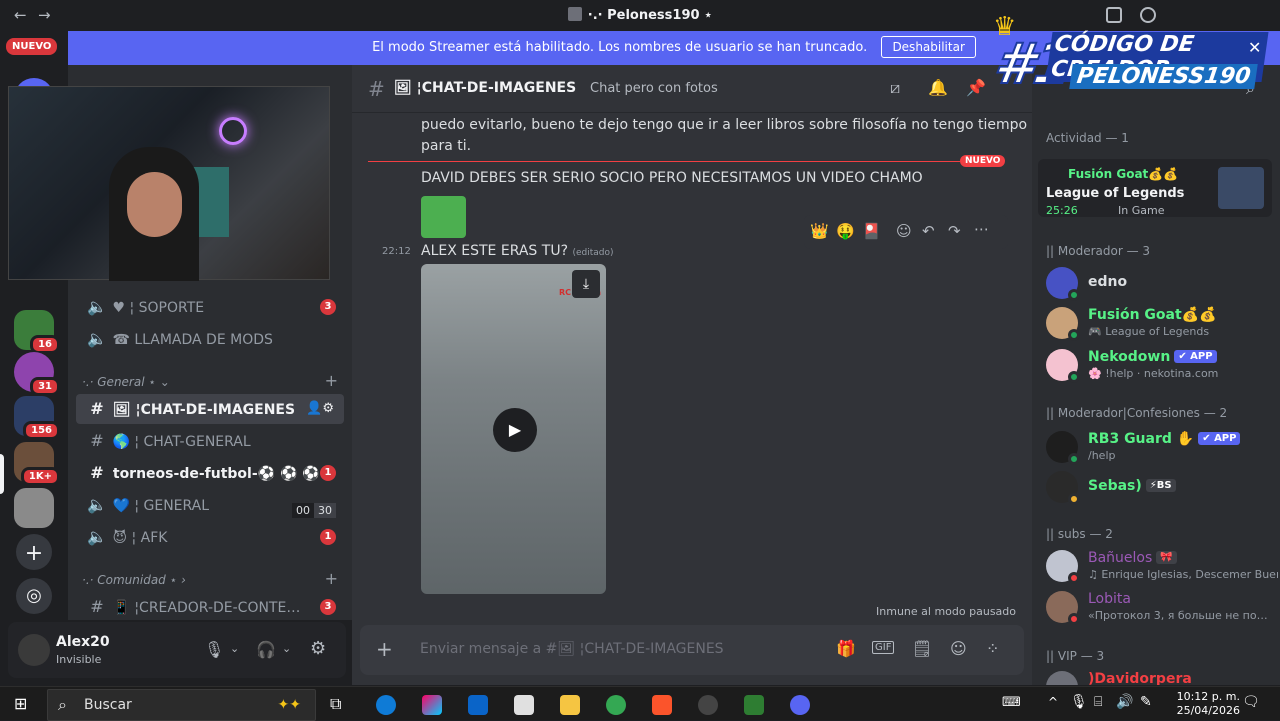 This screenshot has height=721, width=1280. What do you see at coordinates (318, 648) in the screenshot?
I see `gear-icon: ⚙` at bounding box center [318, 648].